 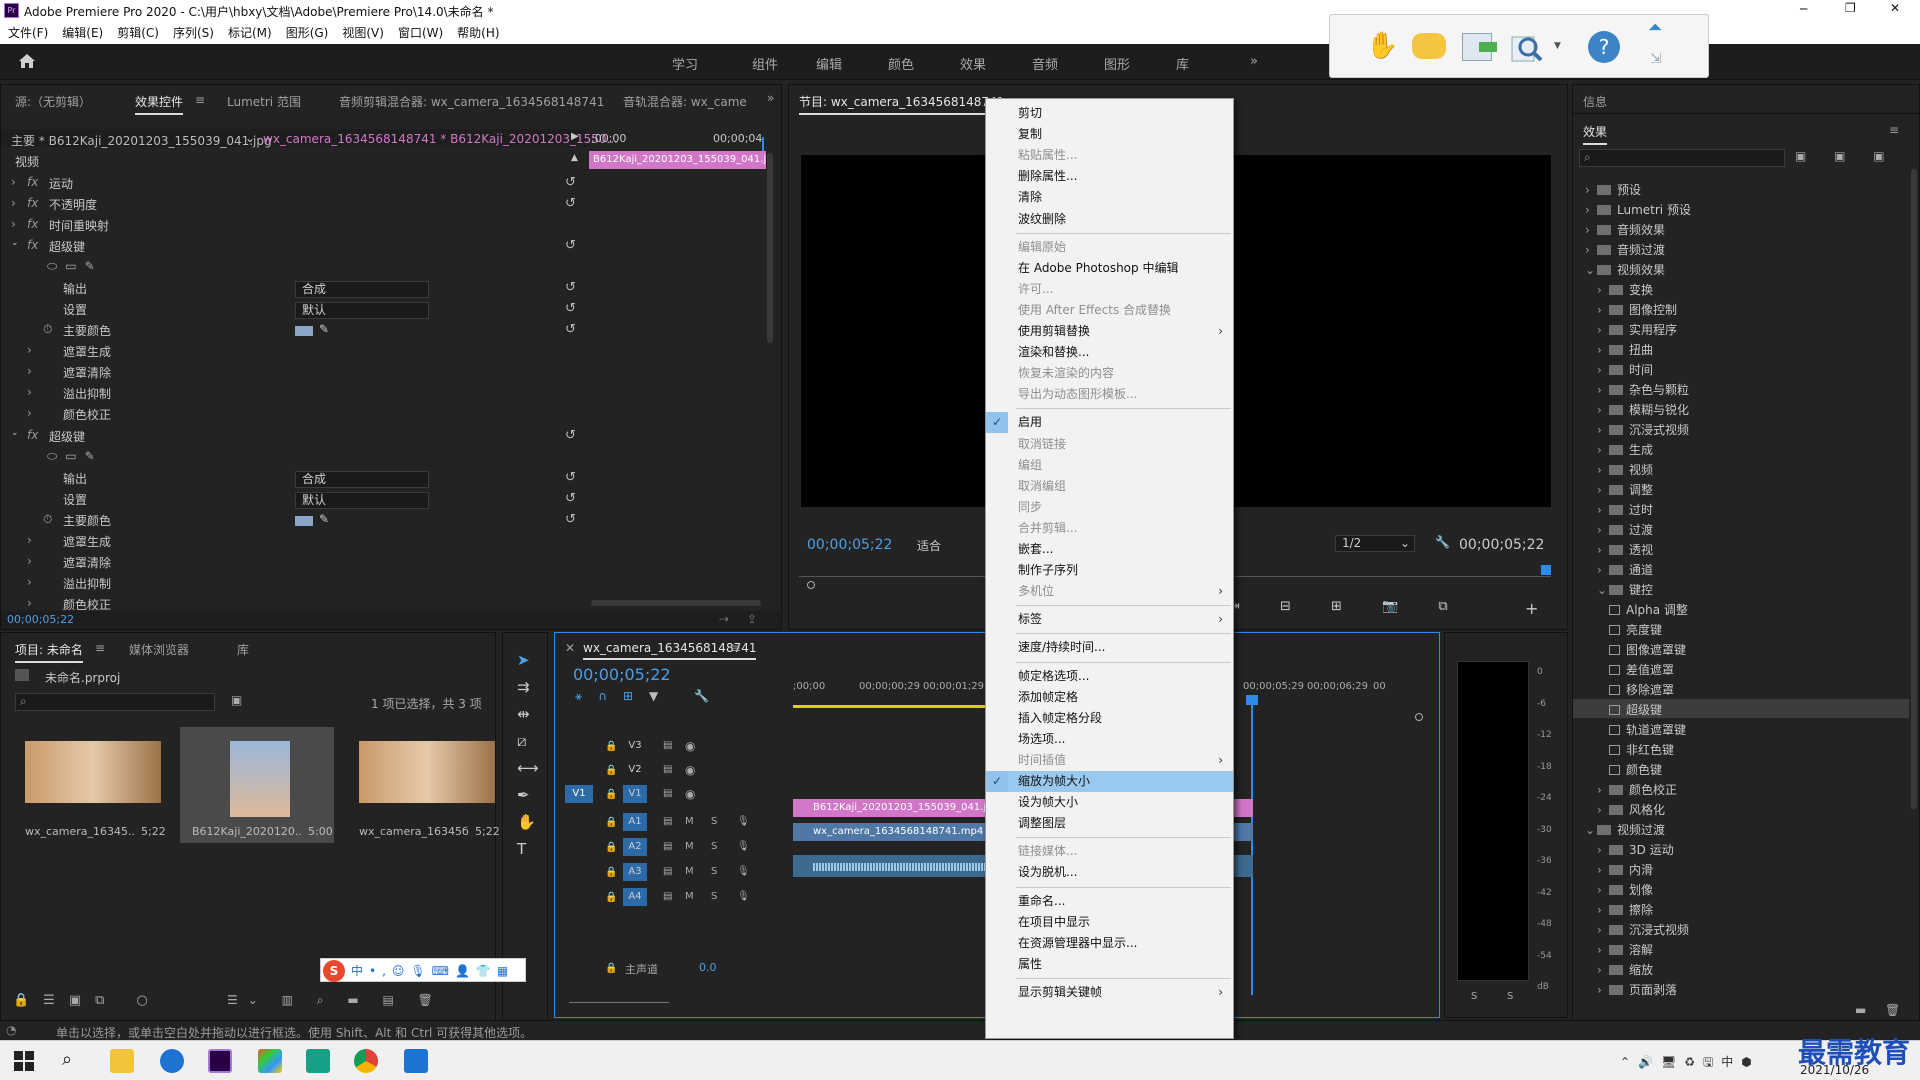 I want to click on zoom-icon, so click(x=1528, y=47).